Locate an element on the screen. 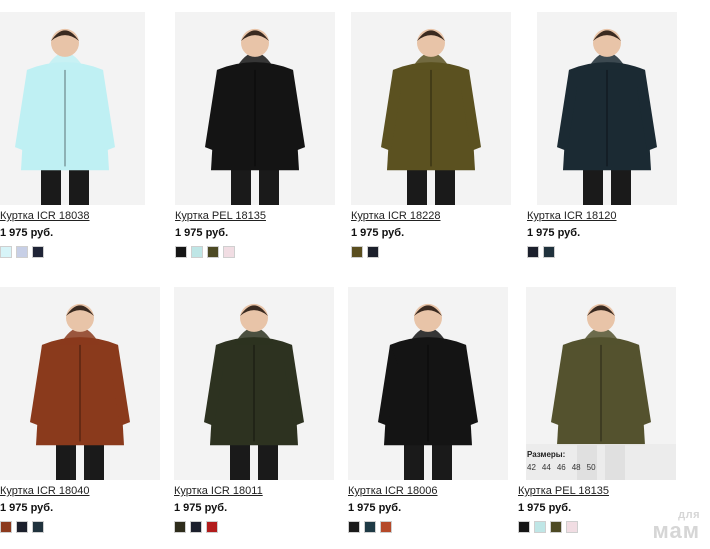 The image size is (710, 549). product-photo: Размеры: 42 44 46 48 50 is located at coordinates (601, 383).